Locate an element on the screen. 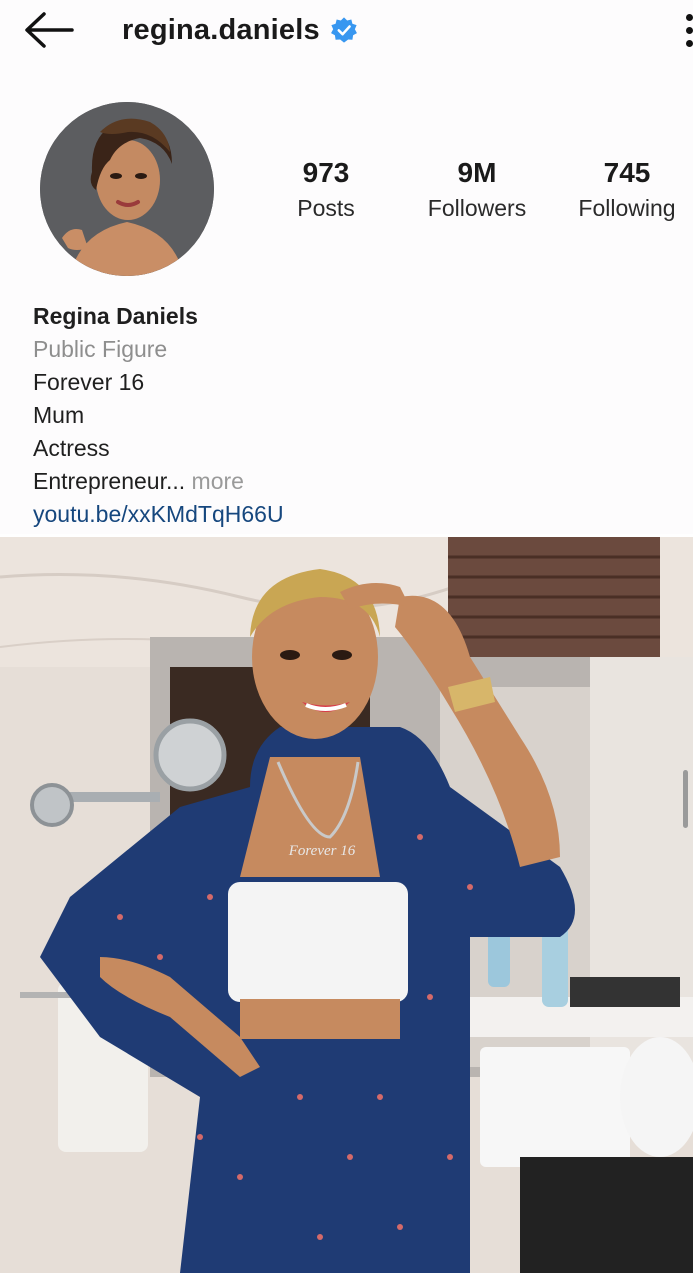  category-label: Public Figure is located at coordinates (100, 349).